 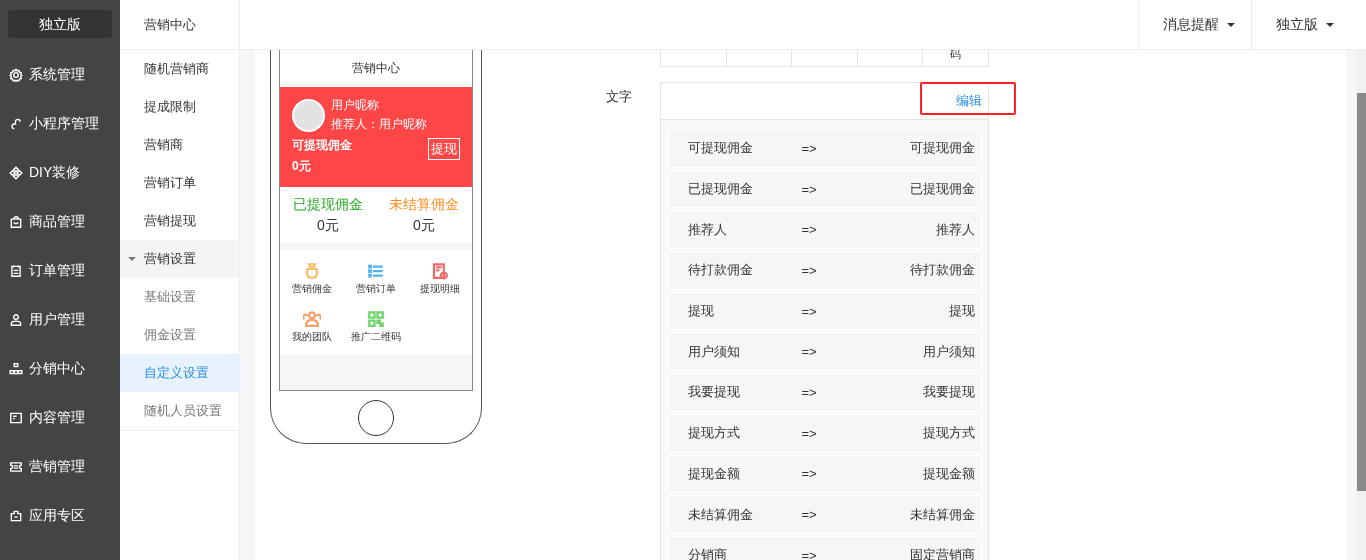 What do you see at coordinates (60, 221) in the screenshot?
I see `nav-menu-item: 商品管理` at bounding box center [60, 221].